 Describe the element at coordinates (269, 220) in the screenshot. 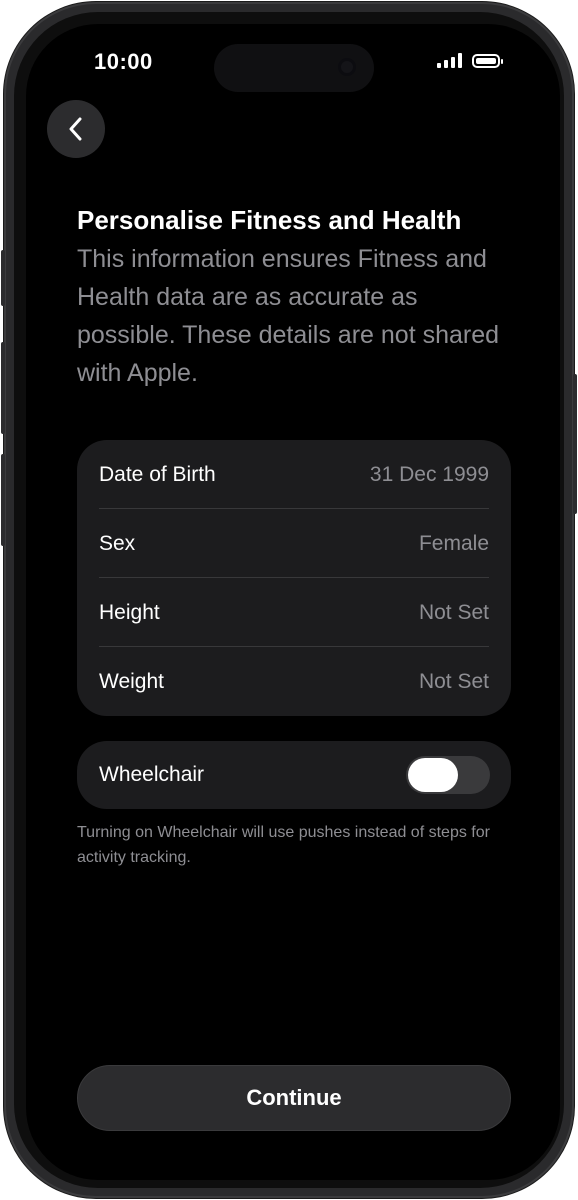

I see `page-title: Personalise Fitness and Health` at that location.